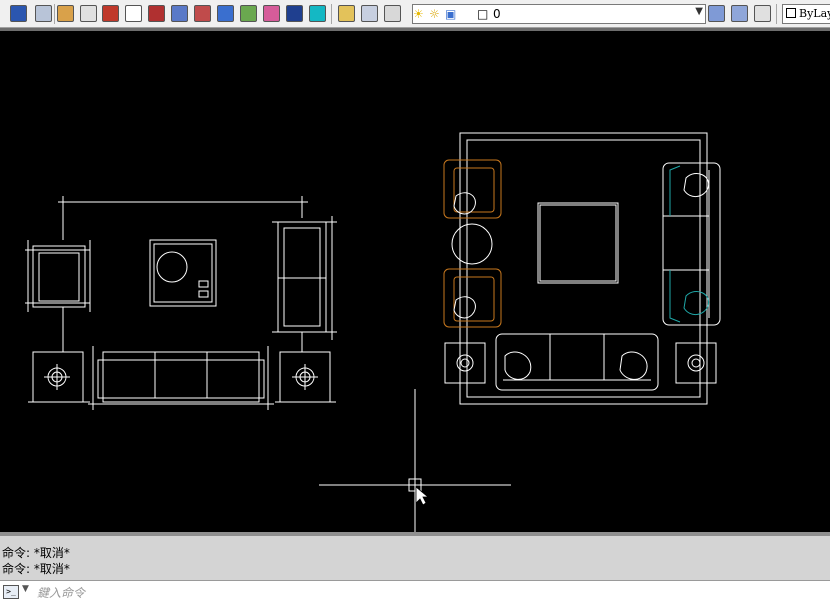 Image resolution: width=830 pixels, height=604 pixels. I want to click on block-editor-icon, so click(156, 13).